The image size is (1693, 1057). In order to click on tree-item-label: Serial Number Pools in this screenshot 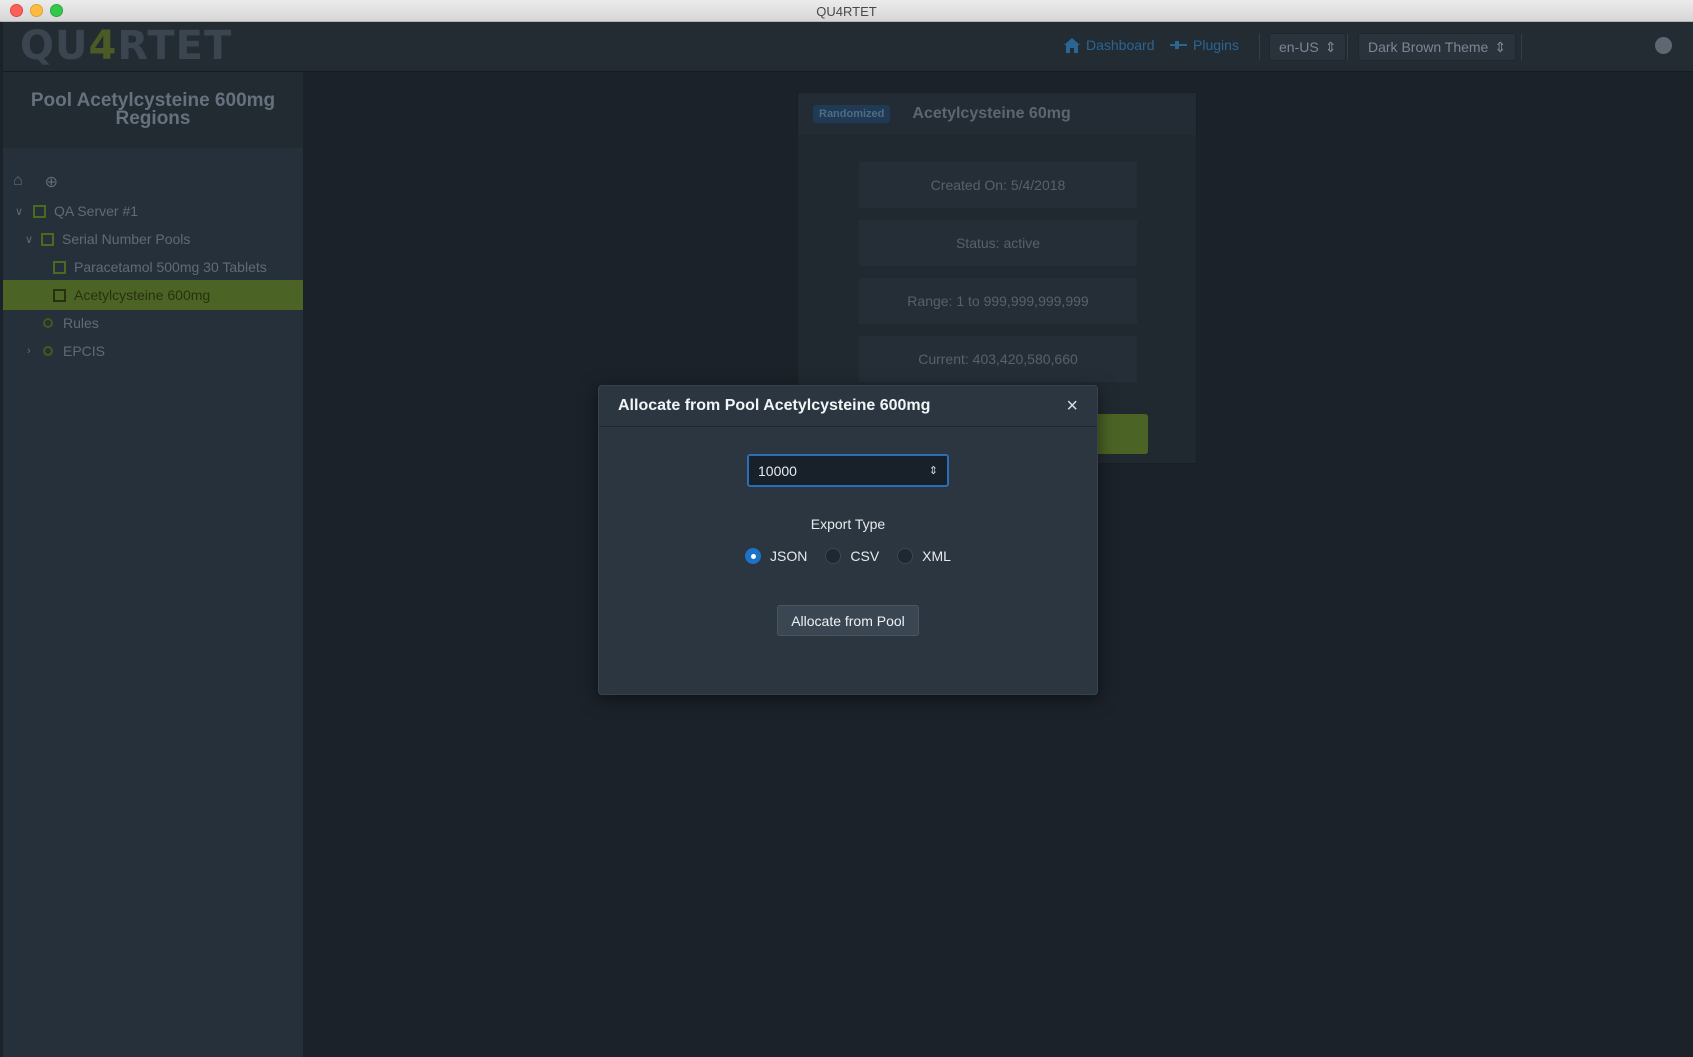, I will do `click(126, 239)`.